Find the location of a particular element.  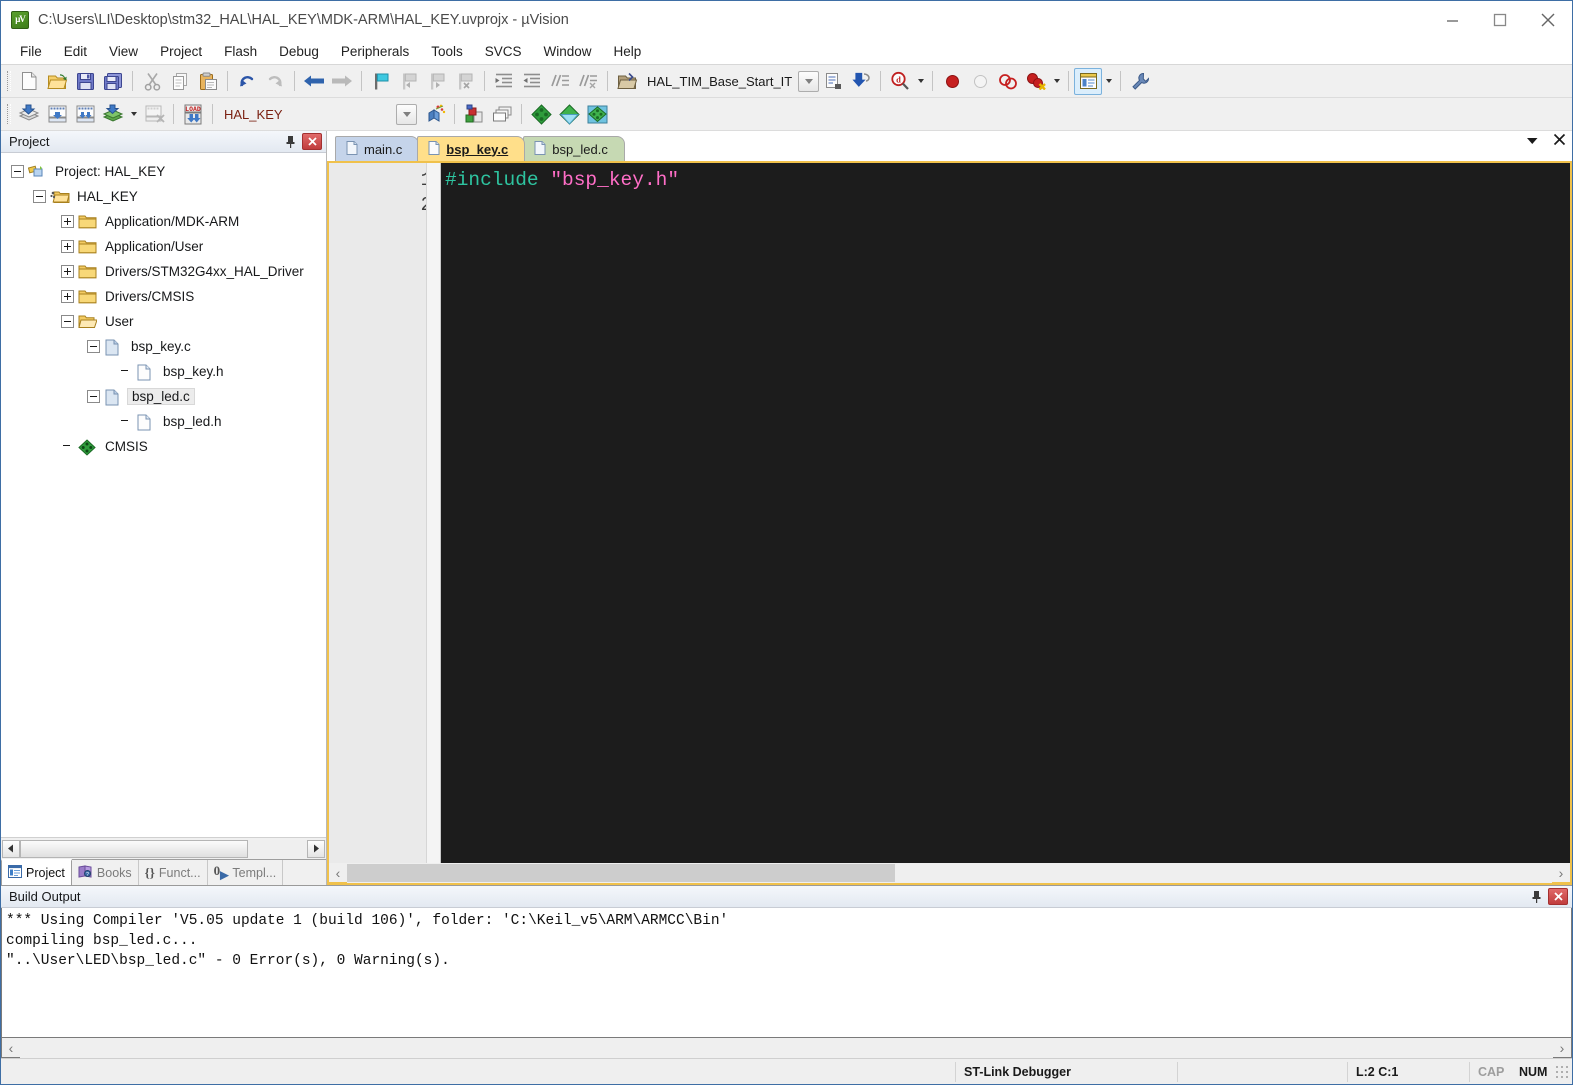

tree-node-bsp-key-h: bsp_key.h is located at coordinates (163, 371).